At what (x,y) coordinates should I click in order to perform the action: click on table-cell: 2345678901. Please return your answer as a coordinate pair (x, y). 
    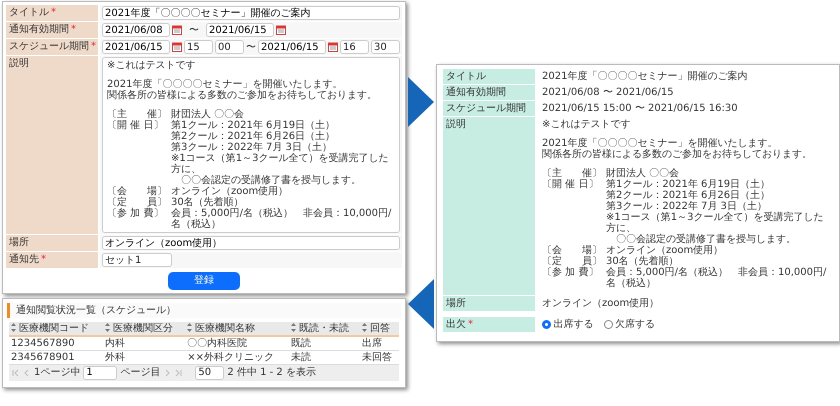
    Looking at the image, I should click on (43, 357).